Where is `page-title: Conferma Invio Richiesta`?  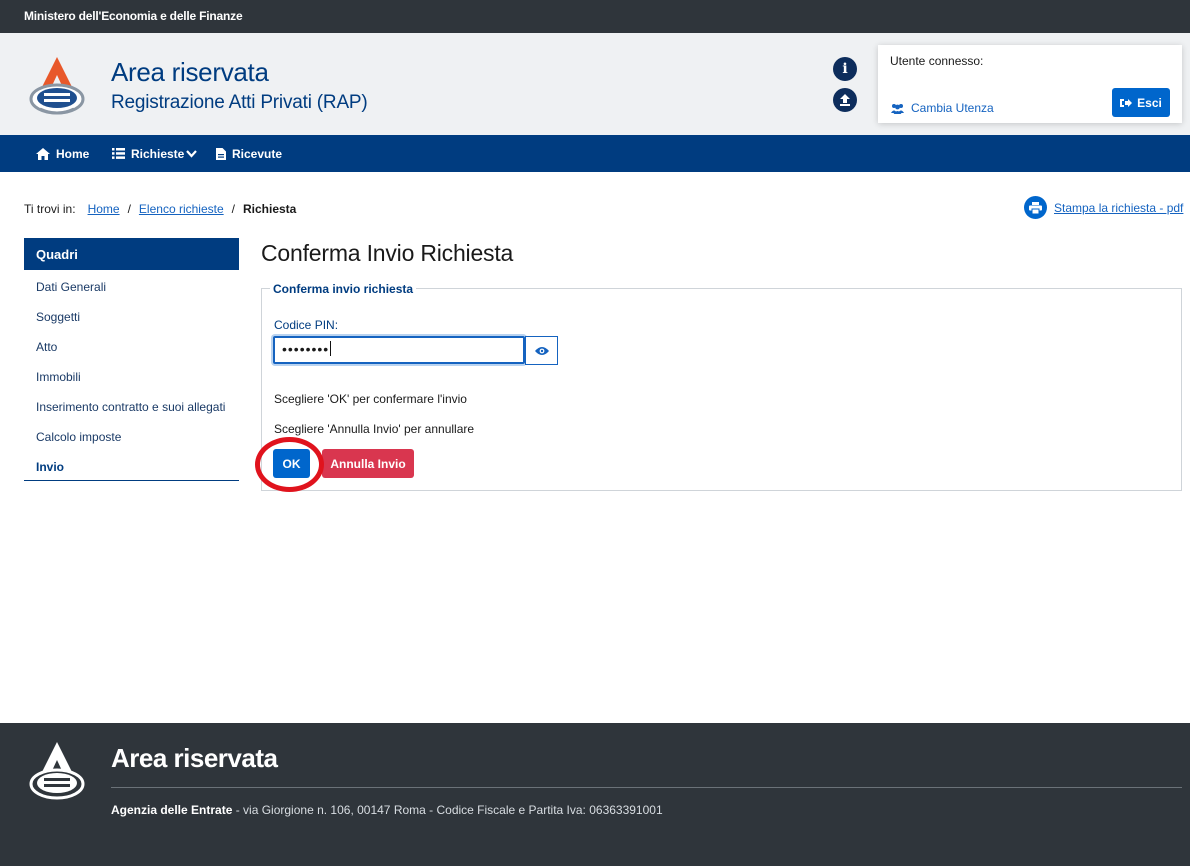 page-title: Conferma Invio Richiesta is located at coordinates (387, 253).